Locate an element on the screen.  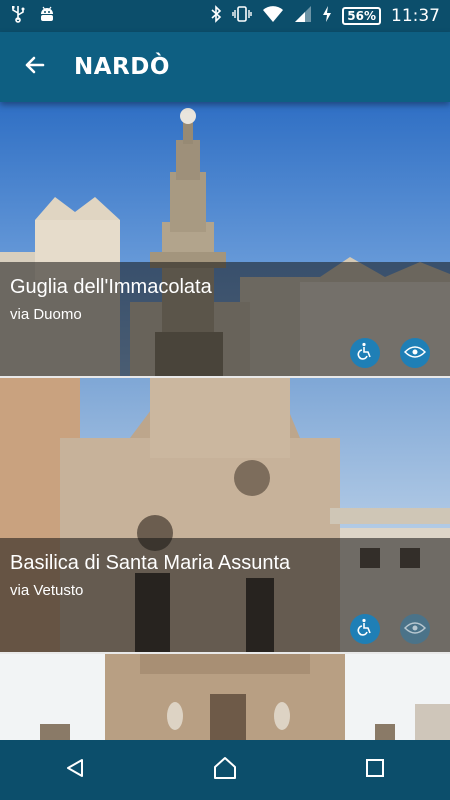
arrow-back-icon is located at coordinates (35, 67).